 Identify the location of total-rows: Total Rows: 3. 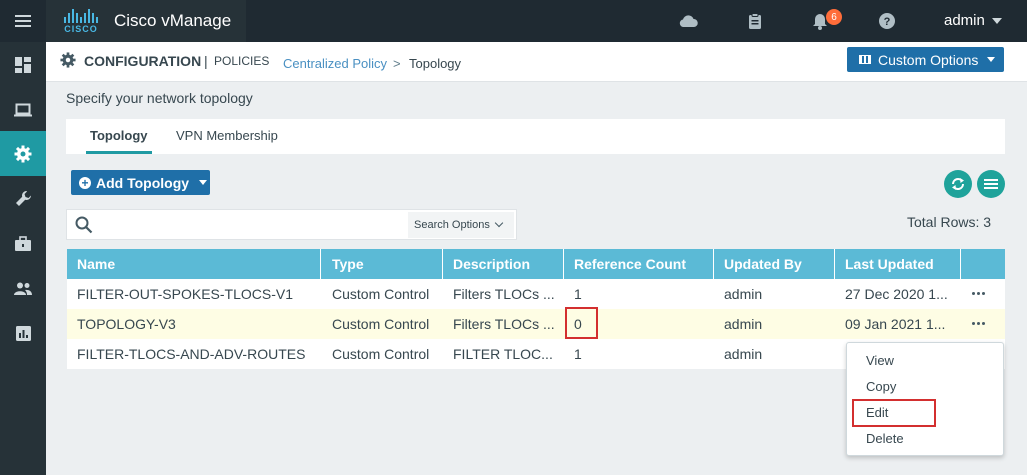
(949, 222).